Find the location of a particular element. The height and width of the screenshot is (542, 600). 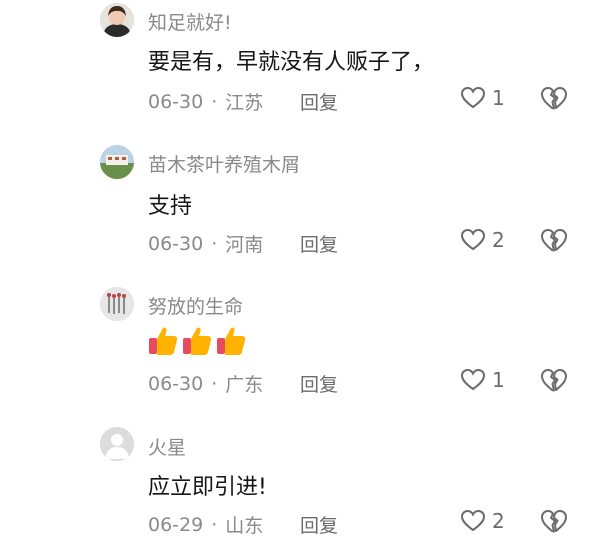

comment-location: 江苏 is located at coordinates (244, 103).